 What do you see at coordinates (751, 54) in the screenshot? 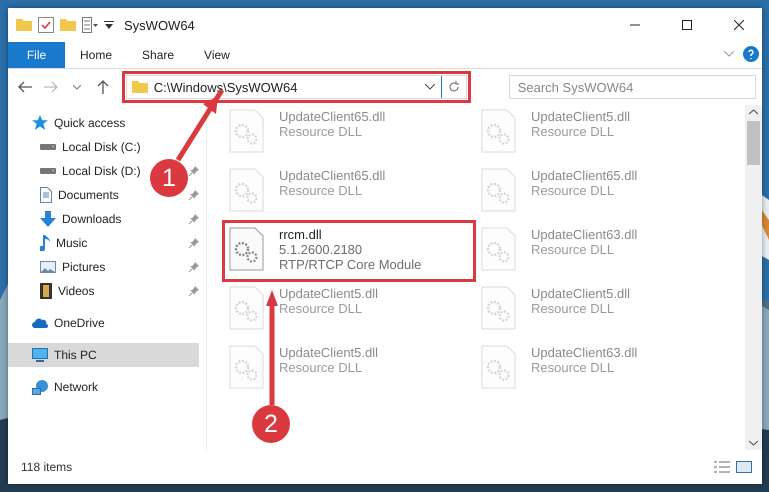
I see `help-icon` at bounding box center [751, 54].